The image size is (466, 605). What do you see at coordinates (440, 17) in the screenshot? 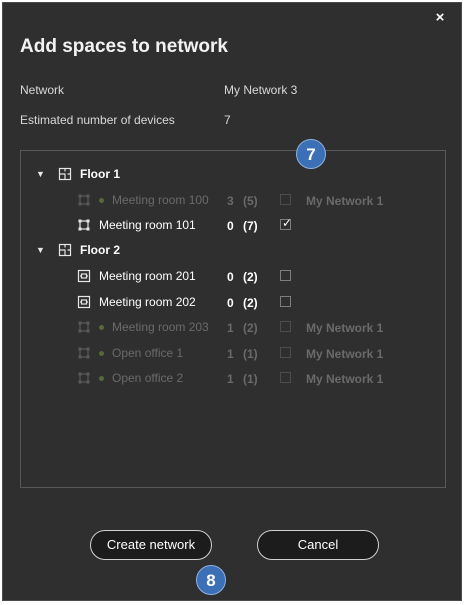
I see `close-icon: ×` at bounding box center [440, 17].